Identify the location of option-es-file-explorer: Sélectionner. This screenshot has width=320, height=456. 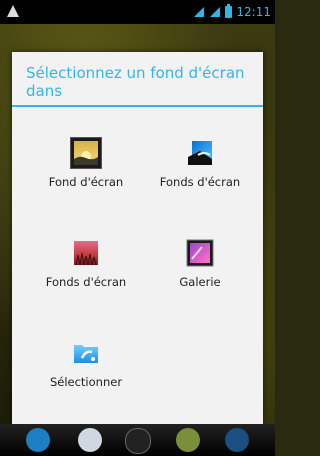
(86, 363).